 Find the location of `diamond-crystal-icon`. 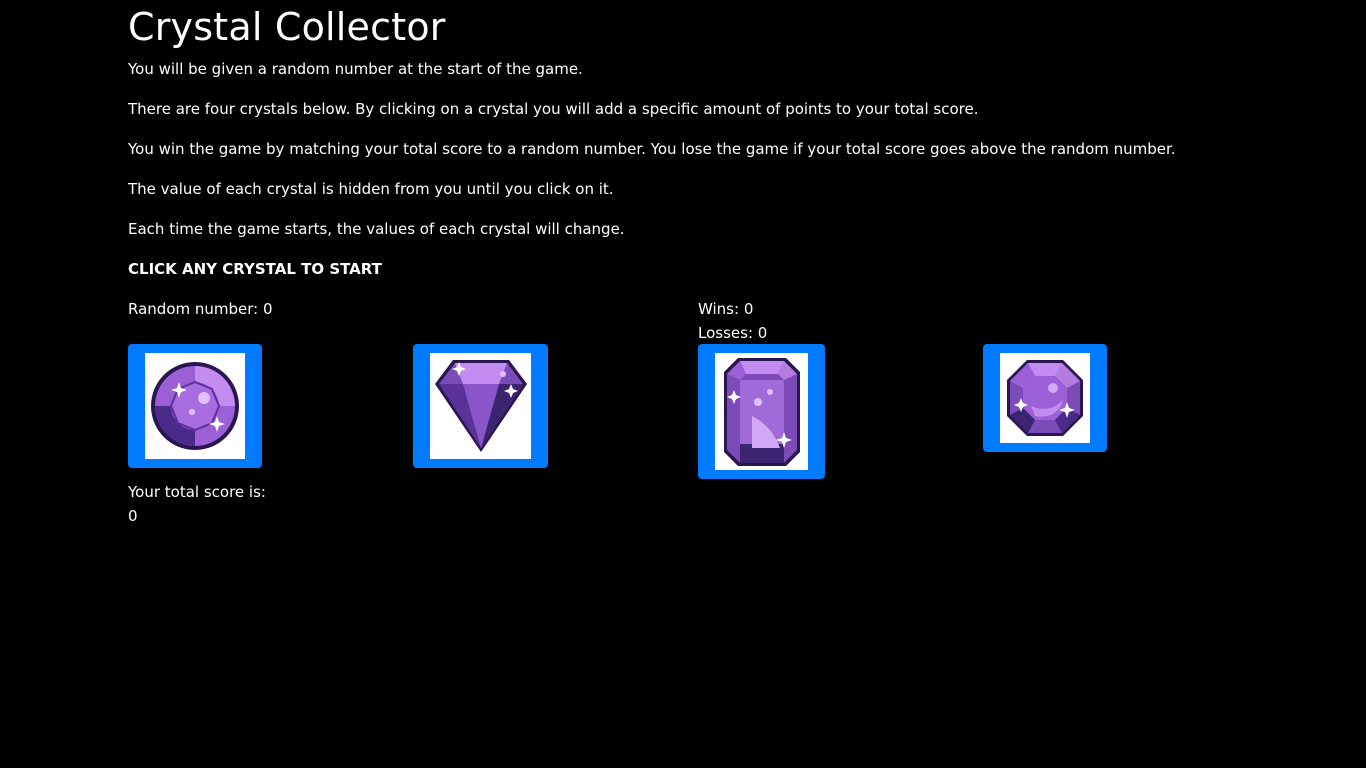

diamond-crystal-icon is located at coordinates (480, 406).